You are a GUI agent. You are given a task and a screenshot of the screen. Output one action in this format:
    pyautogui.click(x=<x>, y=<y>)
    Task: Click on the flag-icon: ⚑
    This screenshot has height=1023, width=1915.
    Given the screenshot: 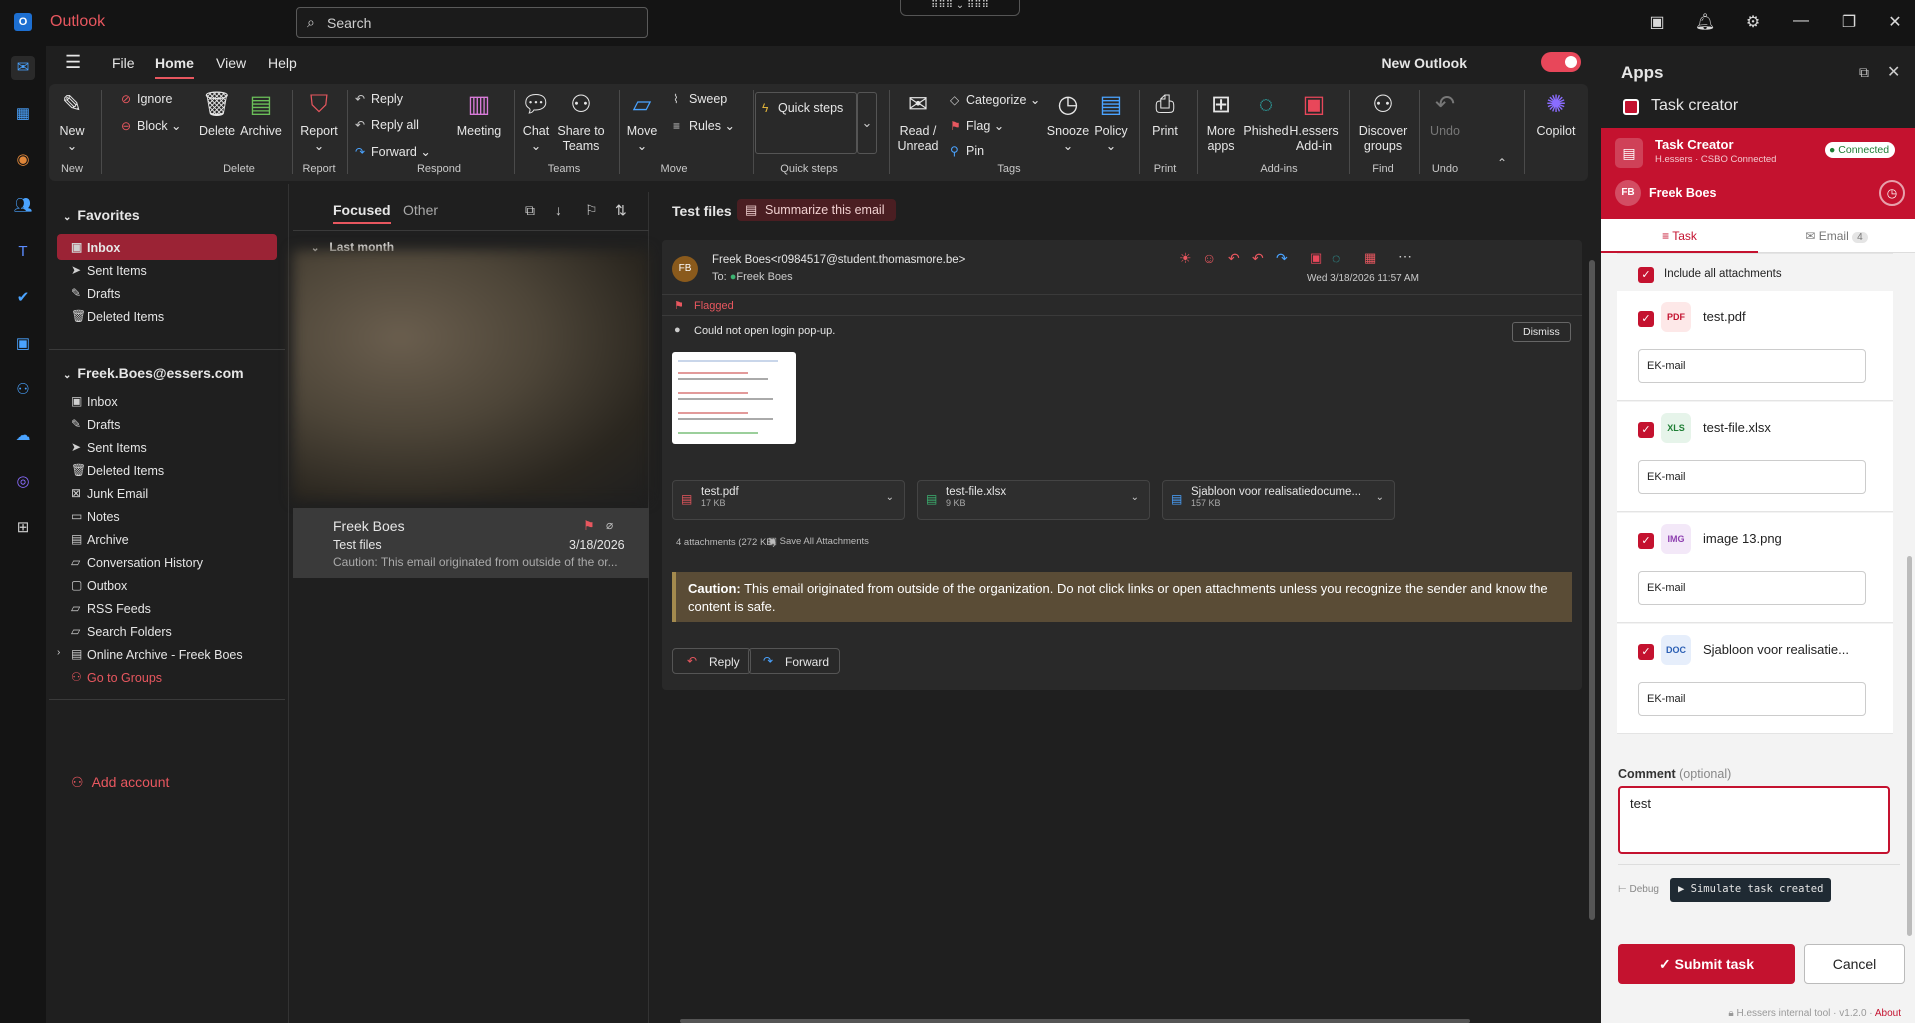 What is the action you would take?
    pyautogui.click(x=589, y=526)
    